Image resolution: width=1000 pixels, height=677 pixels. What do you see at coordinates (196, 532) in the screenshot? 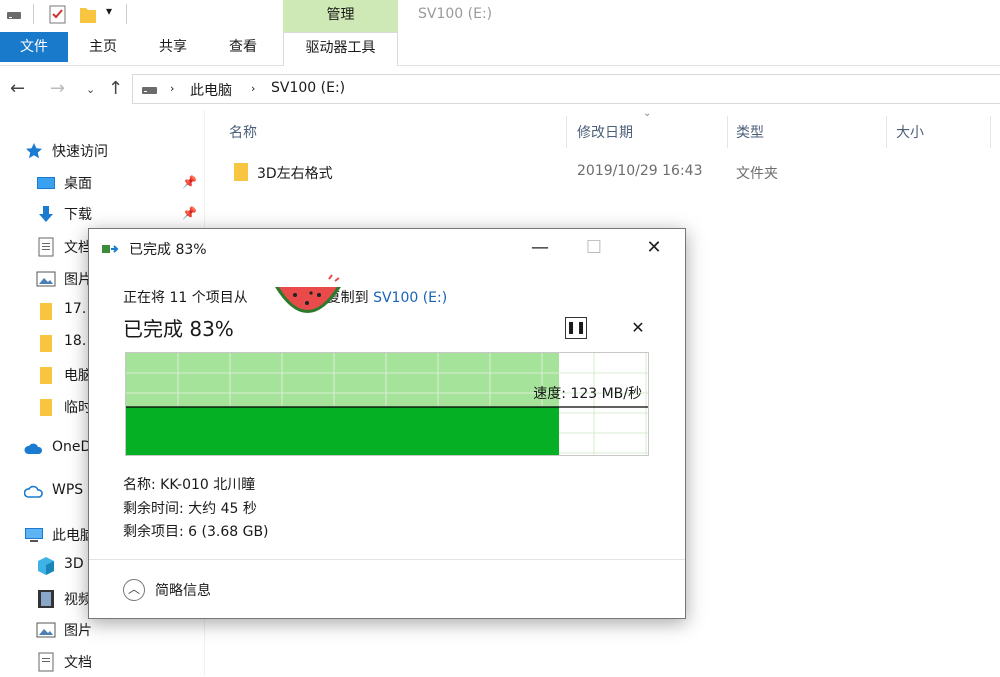
I see `items-remaining: 剩余项目: 6 (3.68 GB)` at bounding box center [196, 532].